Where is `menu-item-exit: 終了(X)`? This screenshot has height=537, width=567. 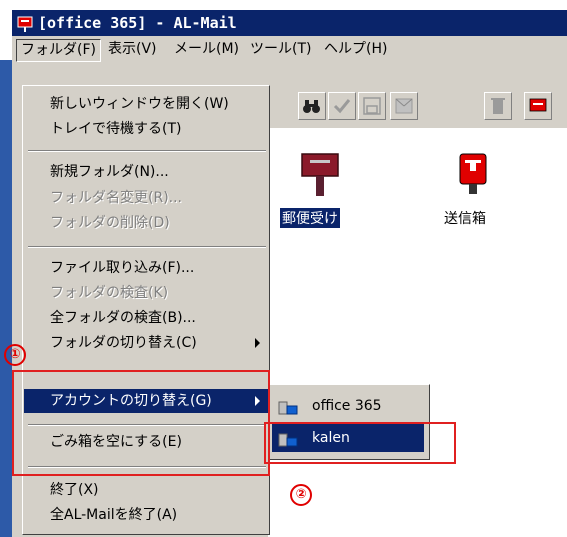
menu-item-exit: 終了(X) is located at coordinates (146, 490).